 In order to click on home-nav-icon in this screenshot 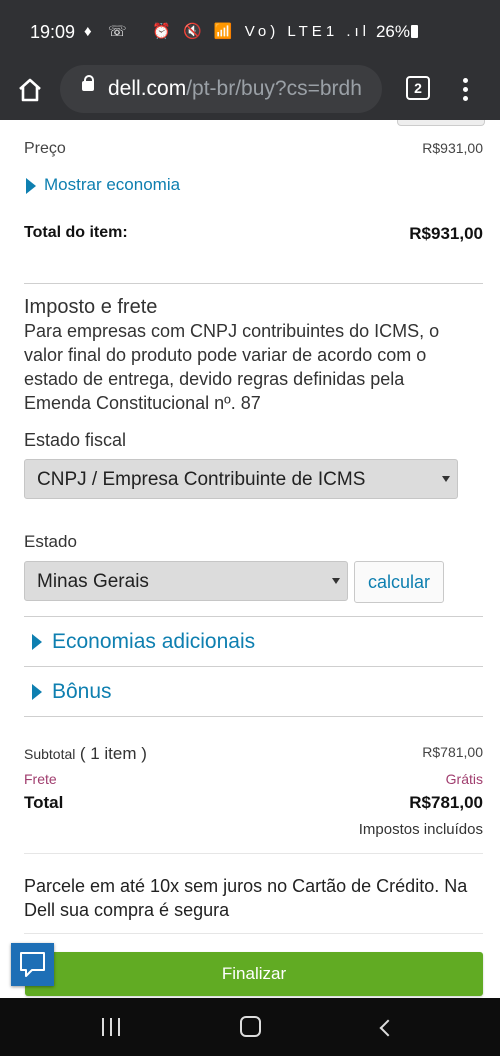, I will do `click(250, 1026)`.